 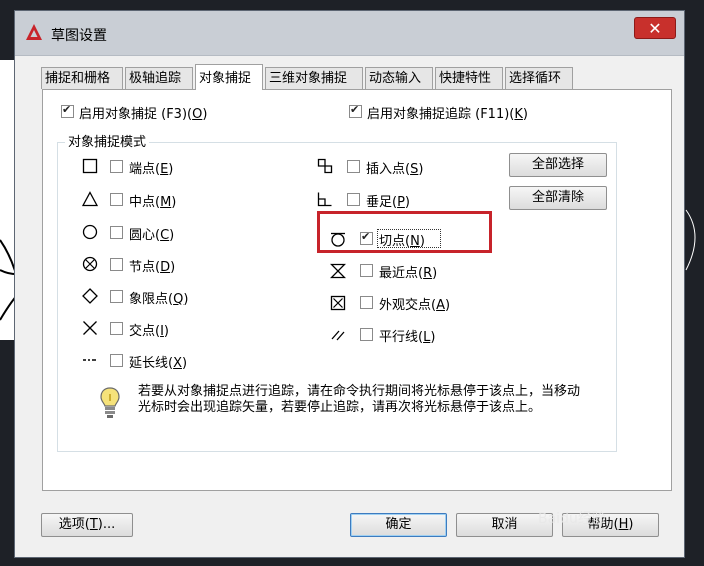 What do you see at coordinates (67, 110) in the screenshot?
I see `osnap-checkbox` at bounding box center [67, 110].